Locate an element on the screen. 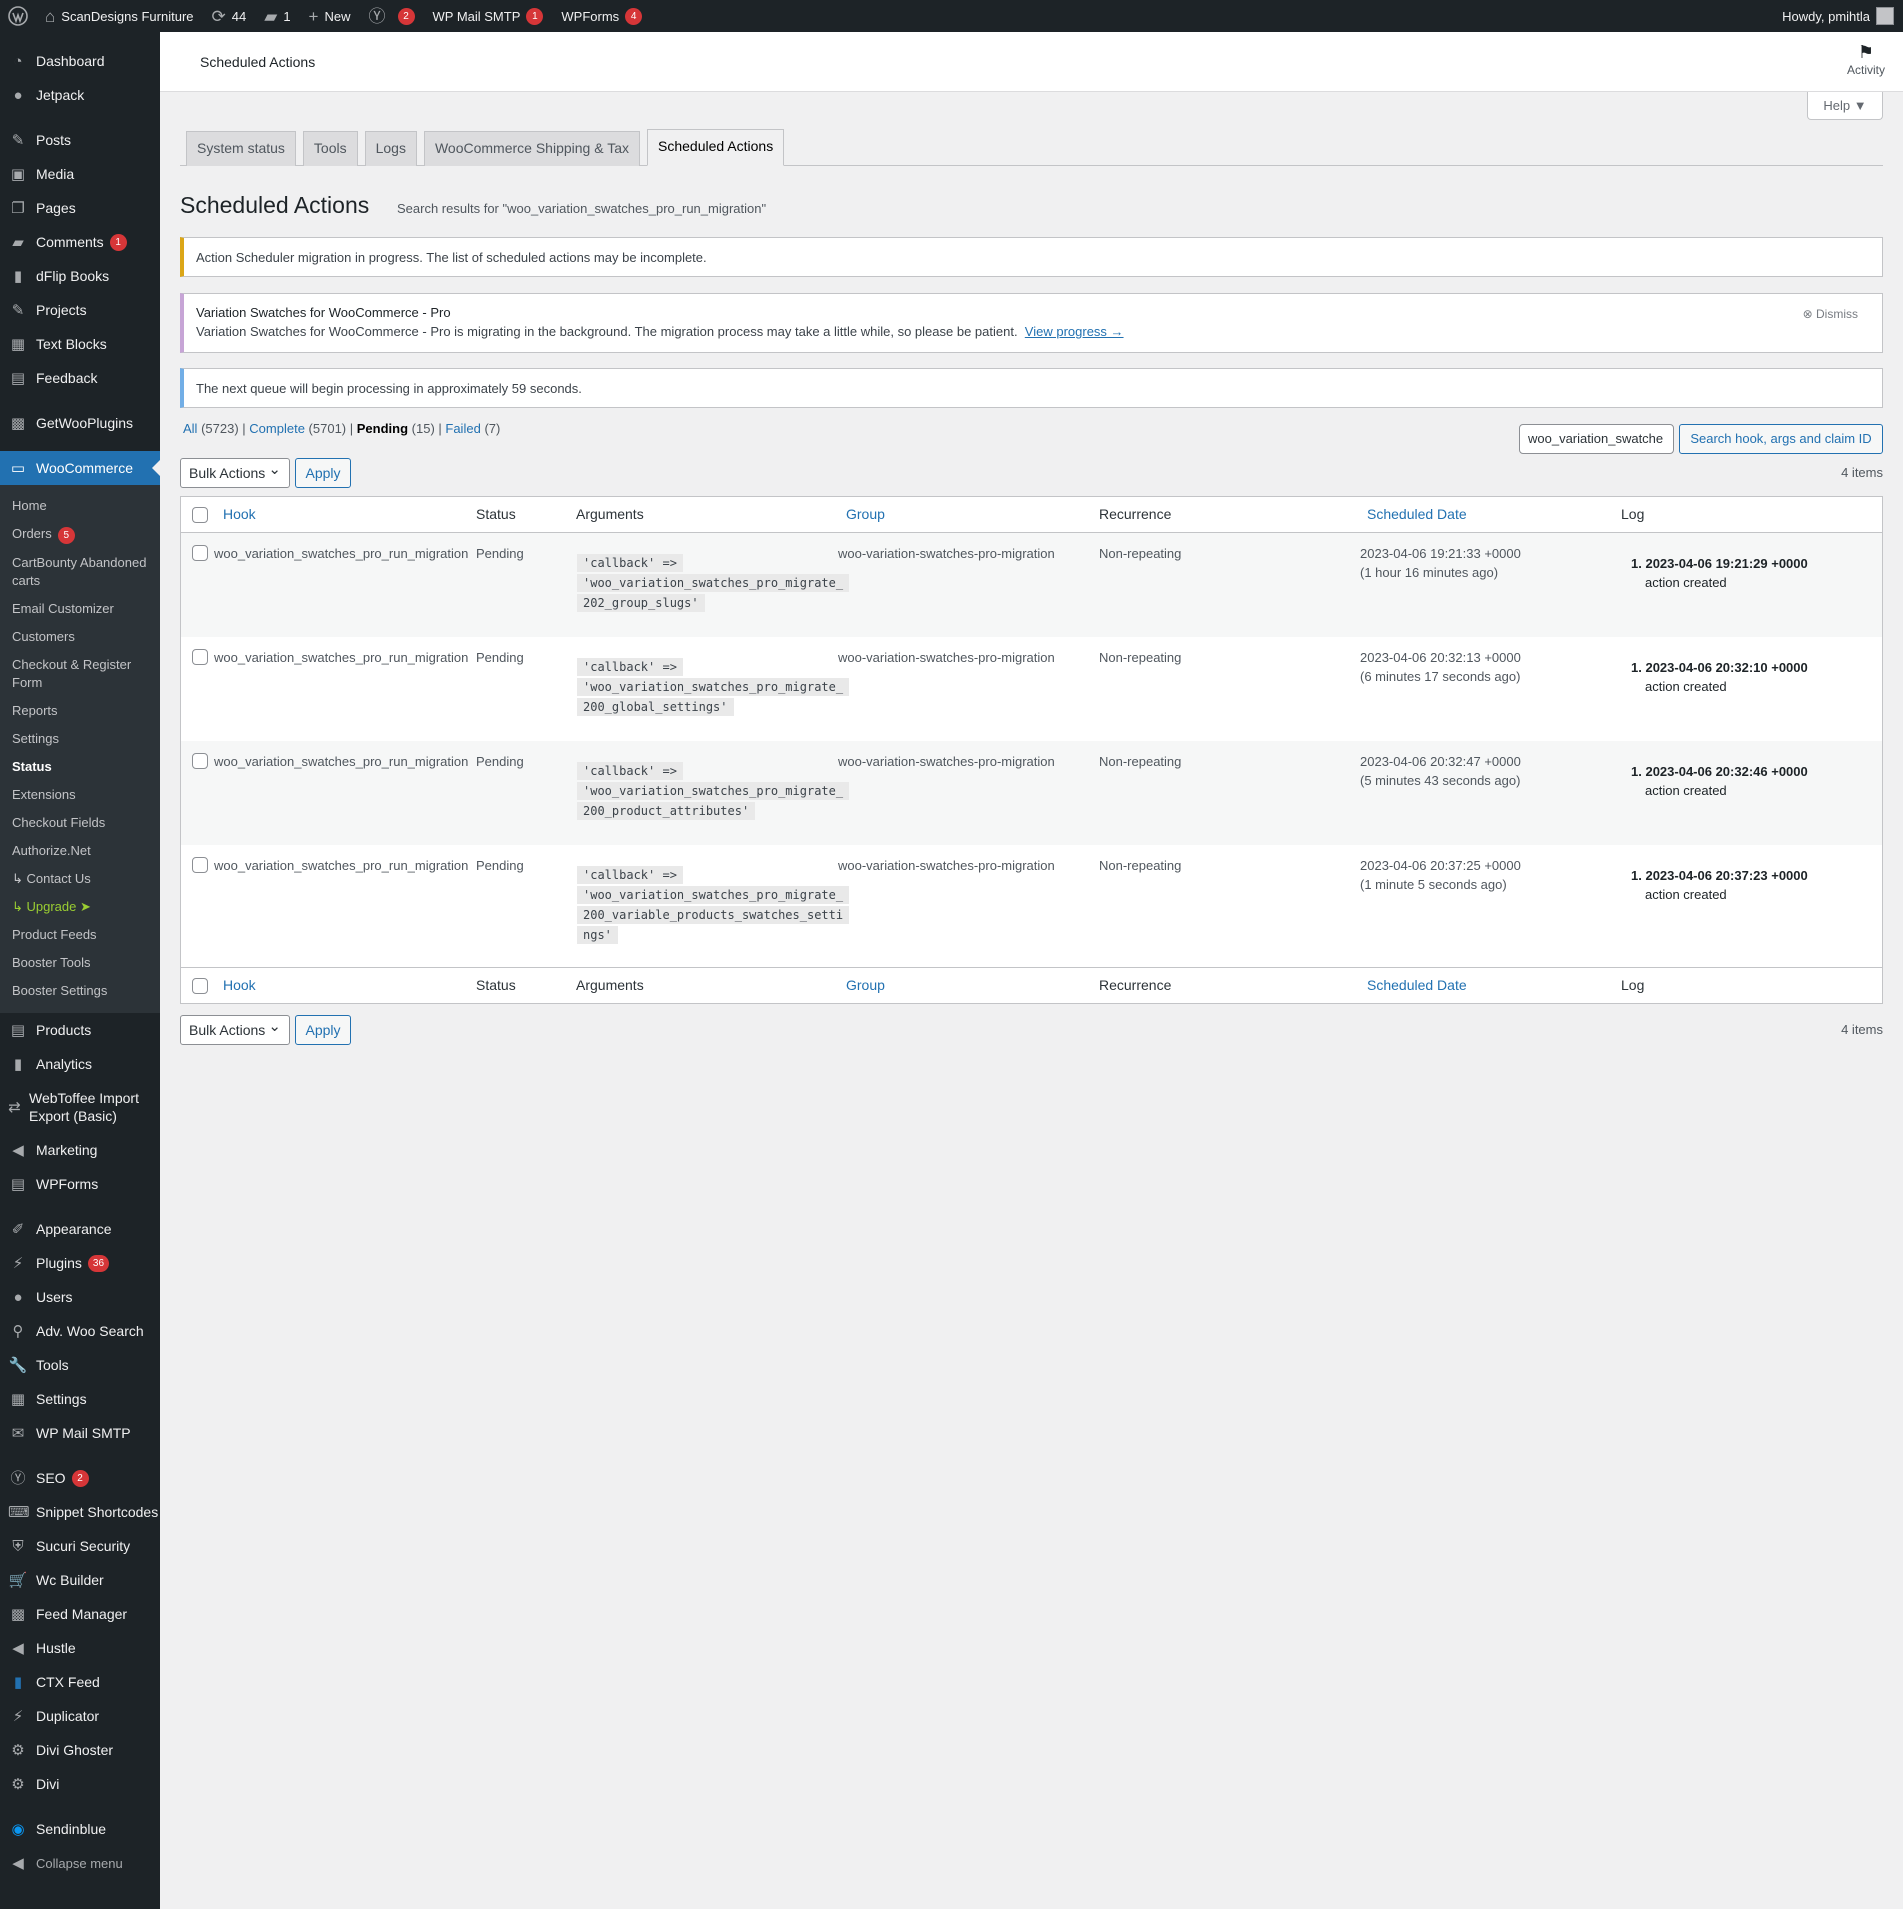  search-button: Search hook, args and claim ID is located at coordinates (1781, 439).